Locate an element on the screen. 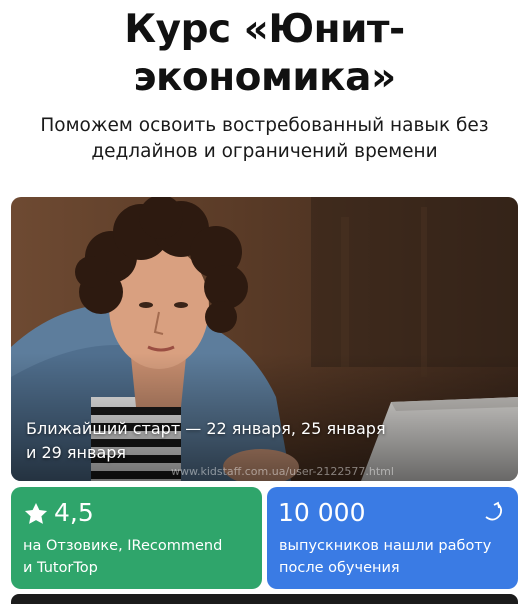  page-title-line-1: Курс «Юнит- is located at coordinates (264, 29).